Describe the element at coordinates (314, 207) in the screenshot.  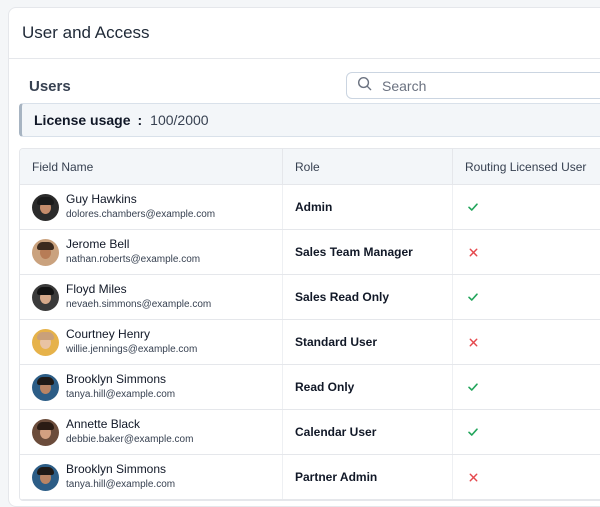
I see `user-role: Admin` at that location.